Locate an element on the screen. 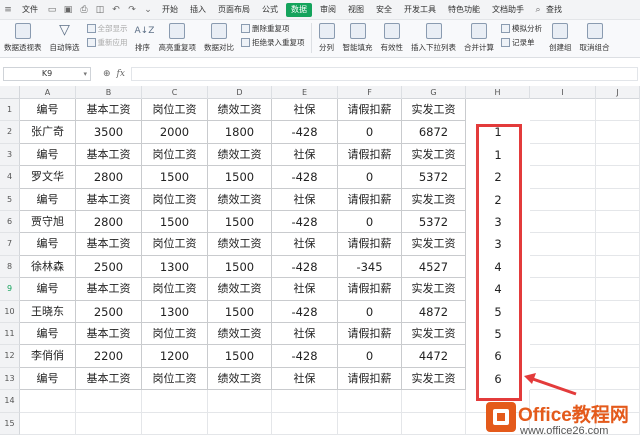  cell-g5: 实发工资 is located at coordinates (434, 199).